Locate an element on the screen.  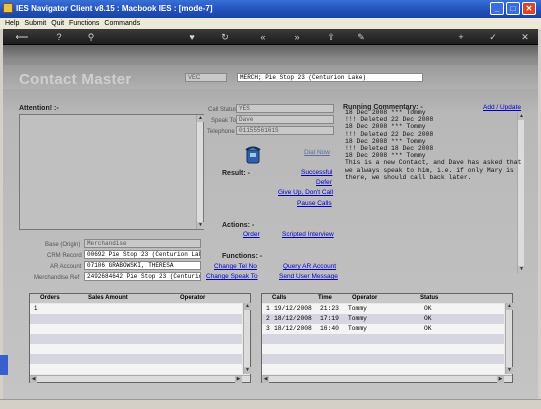
menu-commands: Commands is located at coordinates (122, 23).